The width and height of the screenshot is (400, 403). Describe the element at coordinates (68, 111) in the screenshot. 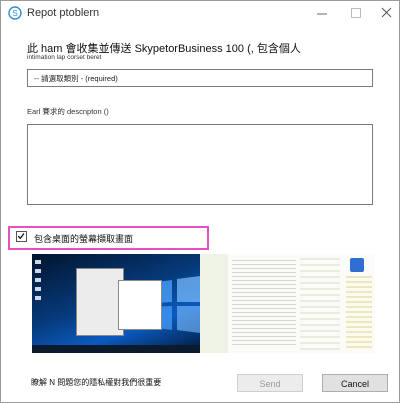

I see `description-label: Earl 賽求的 descnpton ()` at that location.